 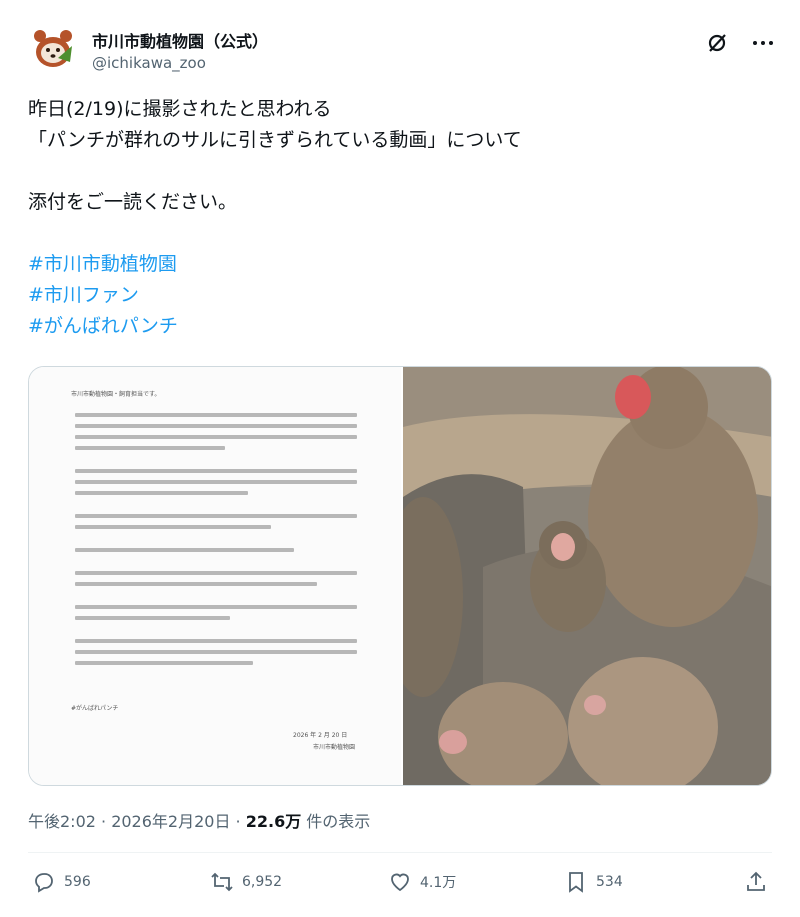 I want to click on share-icon, so click(x=756, y=881).